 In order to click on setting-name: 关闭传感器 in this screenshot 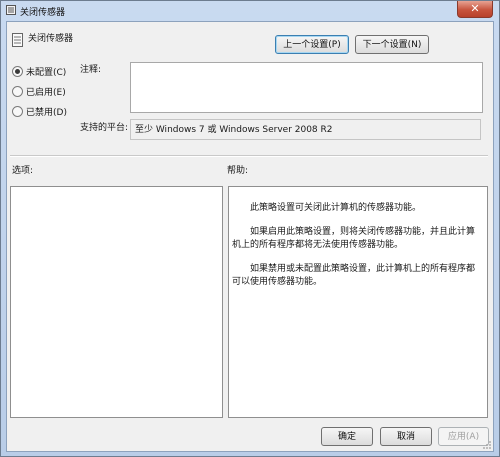, I will do `click(51, 39)`.